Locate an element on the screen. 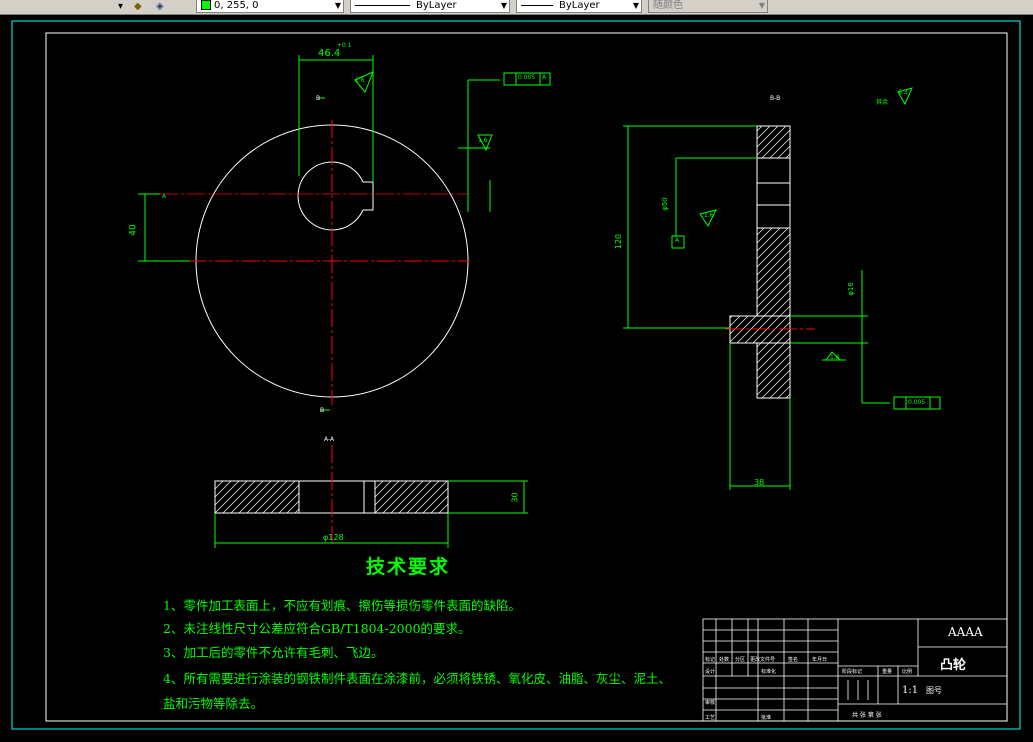 The image size is (1033, 742). lineweight-value: ByLayer is located at coordinates (579, 5).